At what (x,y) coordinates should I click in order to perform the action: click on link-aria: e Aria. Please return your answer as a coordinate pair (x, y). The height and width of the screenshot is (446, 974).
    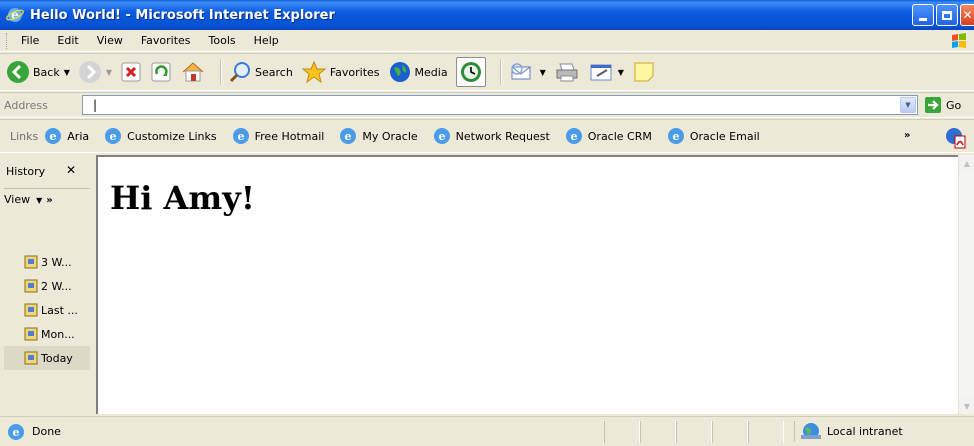
    Looking at the image, I should click on (66, 136).